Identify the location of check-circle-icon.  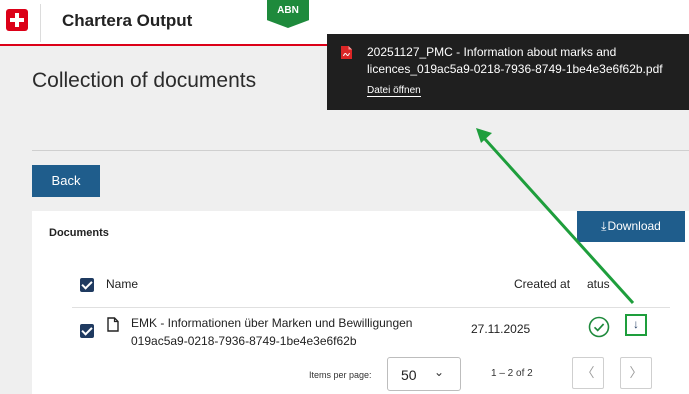
(599, 327).